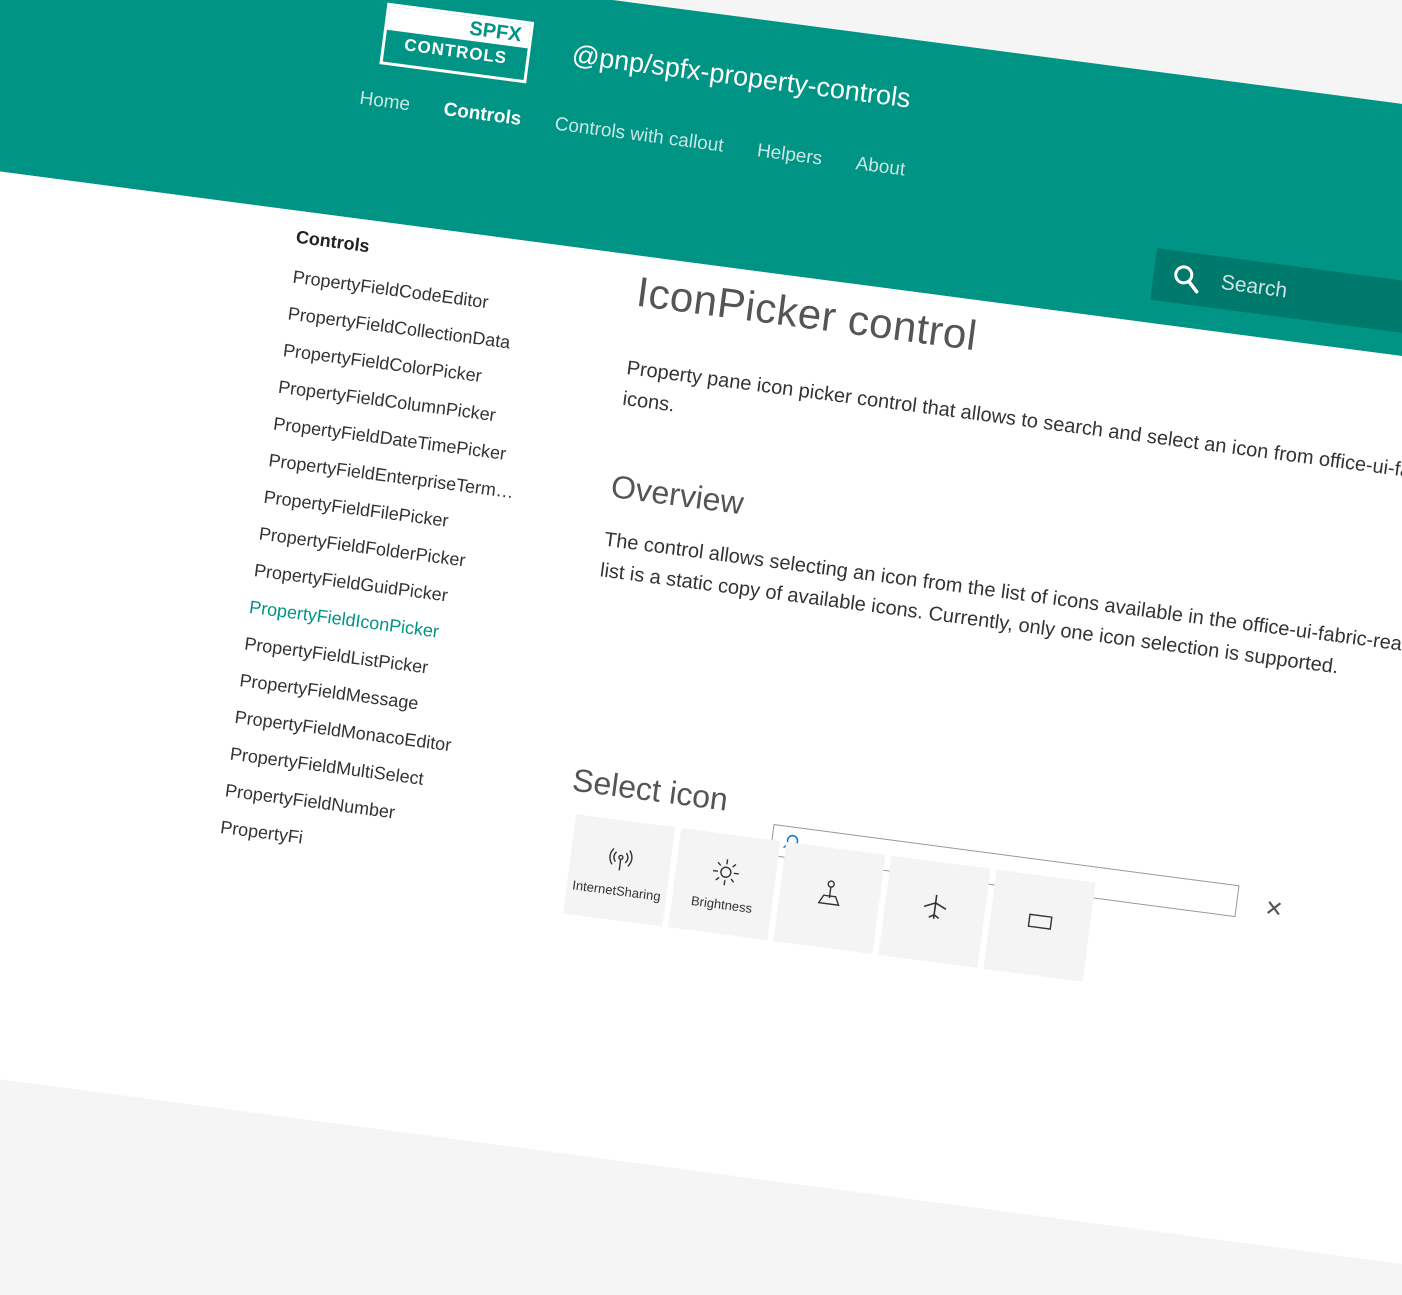 Image resolution: width=1402 pixels, height=1295 pixels. Describe the element at coordinates (935, 907) in the screenshot. I see `airplane-icon` at that location.